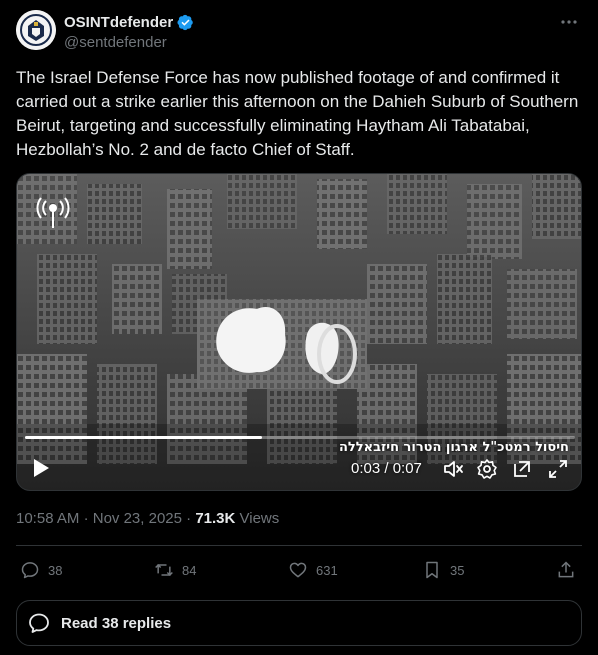  I want to click on divider, so click(299, 545).